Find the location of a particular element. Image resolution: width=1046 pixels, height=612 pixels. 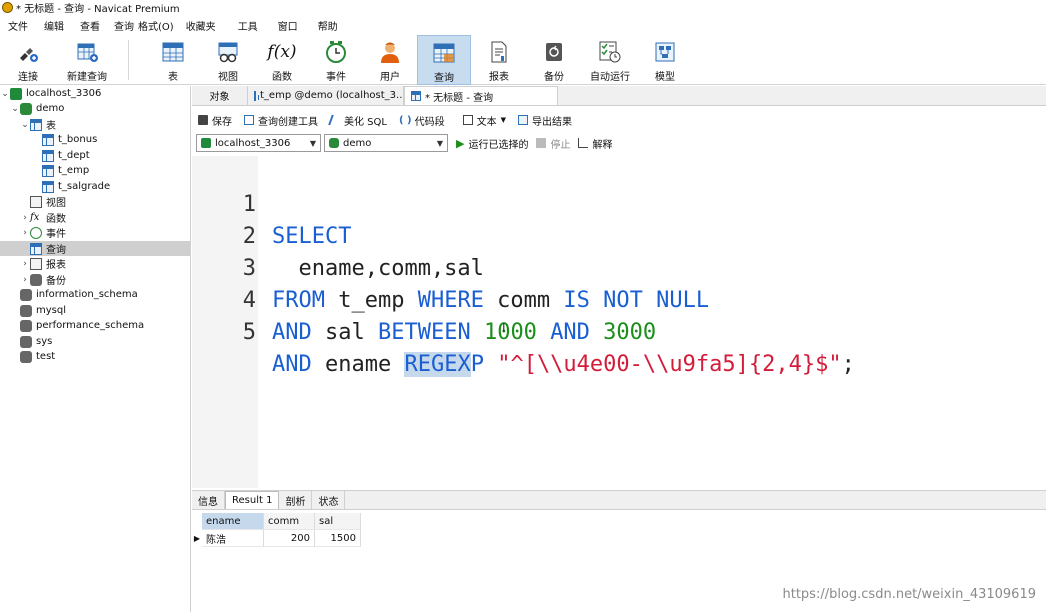

tree-db-demo: ⌄ demo is located at coordinates (95, 108).